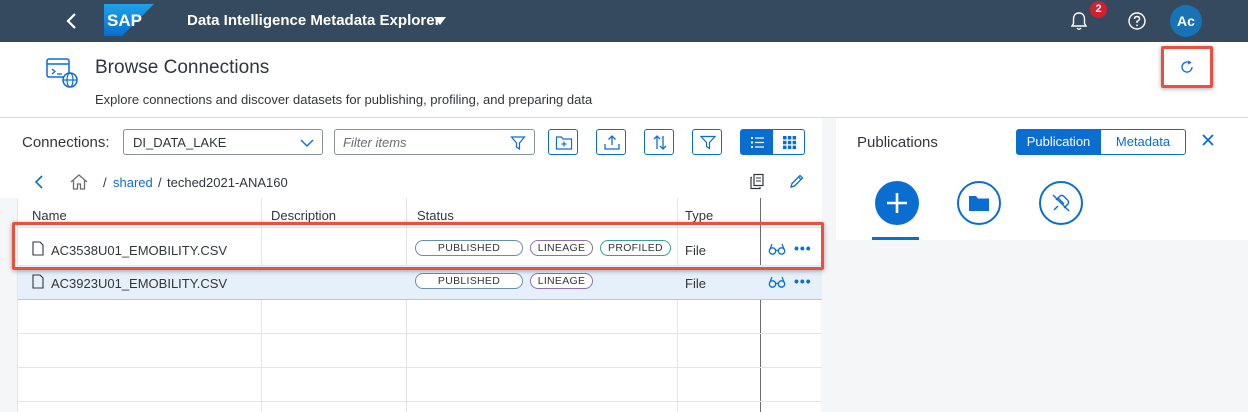  I want to click on folder-icon, so click(979, 203).